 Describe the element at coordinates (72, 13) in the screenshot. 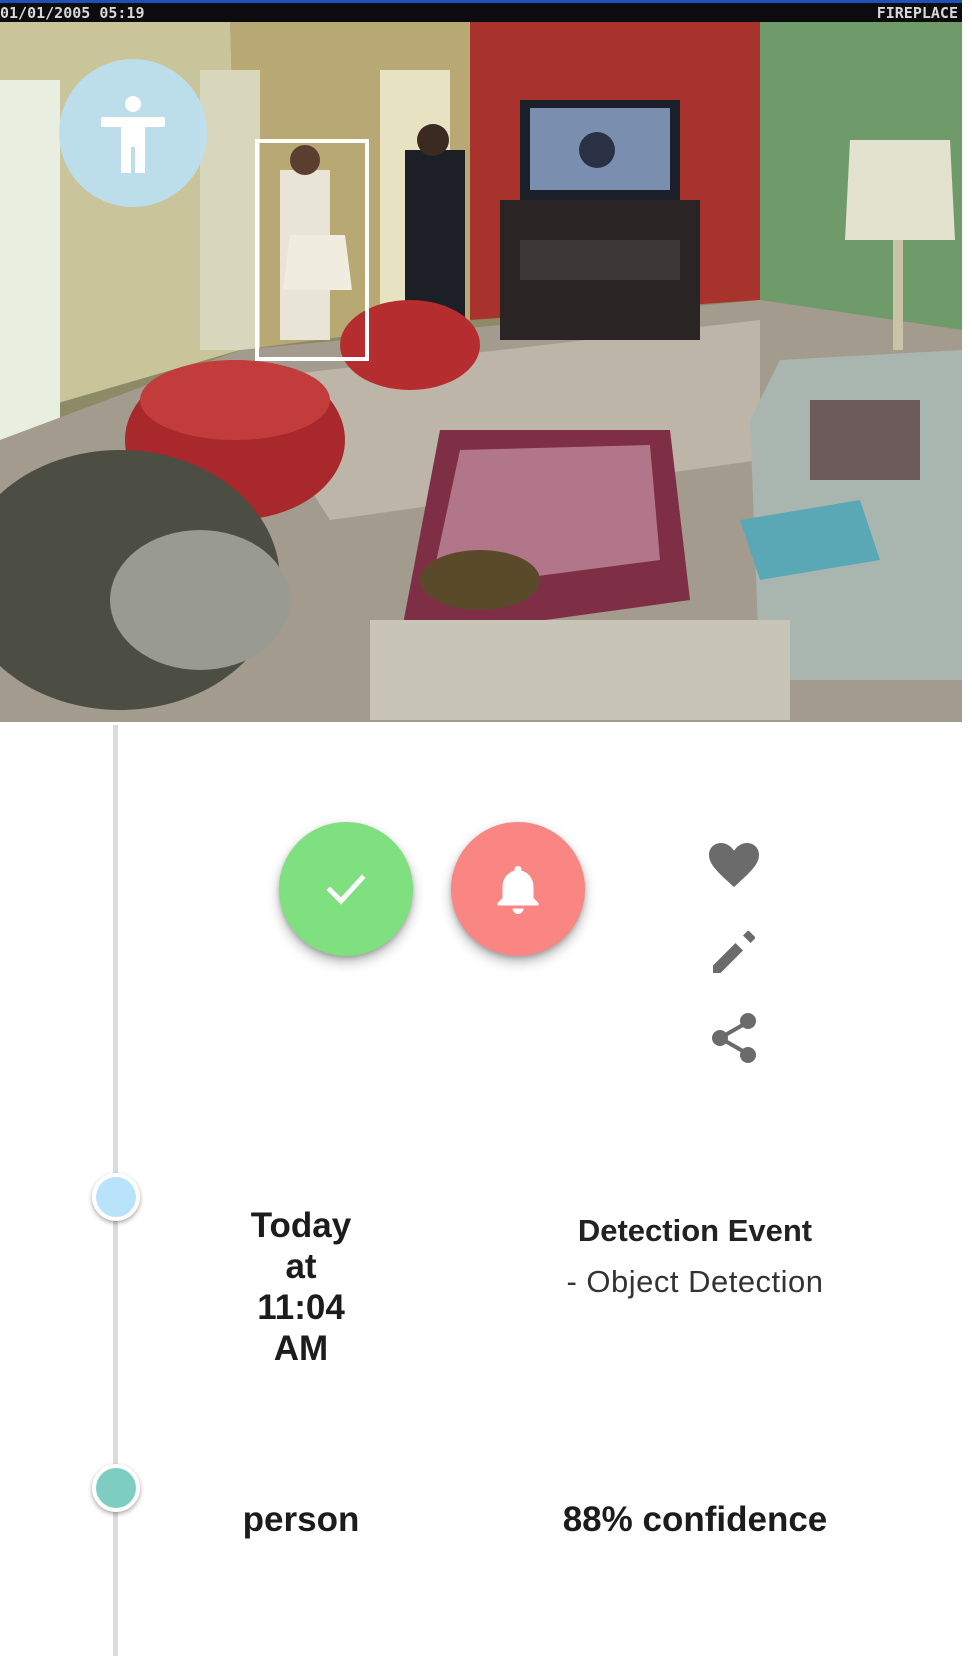

I see `overlay-timestamp: 01/01/2005 05:19` at that location.